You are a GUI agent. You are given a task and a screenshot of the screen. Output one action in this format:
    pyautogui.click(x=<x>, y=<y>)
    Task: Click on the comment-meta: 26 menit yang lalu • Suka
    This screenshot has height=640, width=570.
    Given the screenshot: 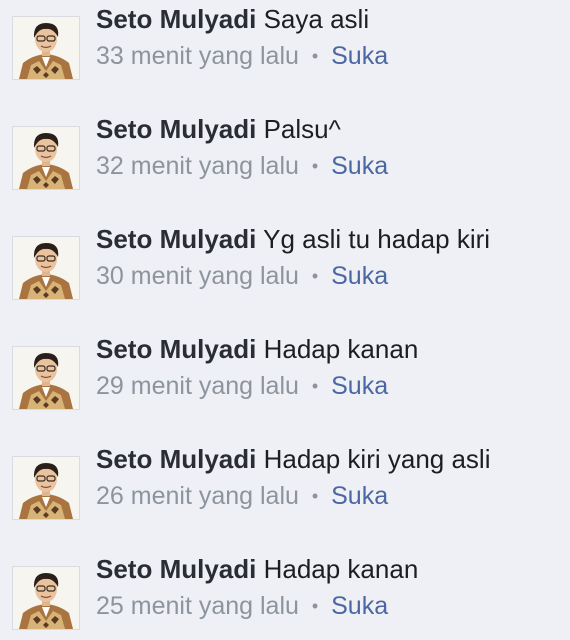 What is the action you would take?
    pyautogui.click(x=329, y=496)
    